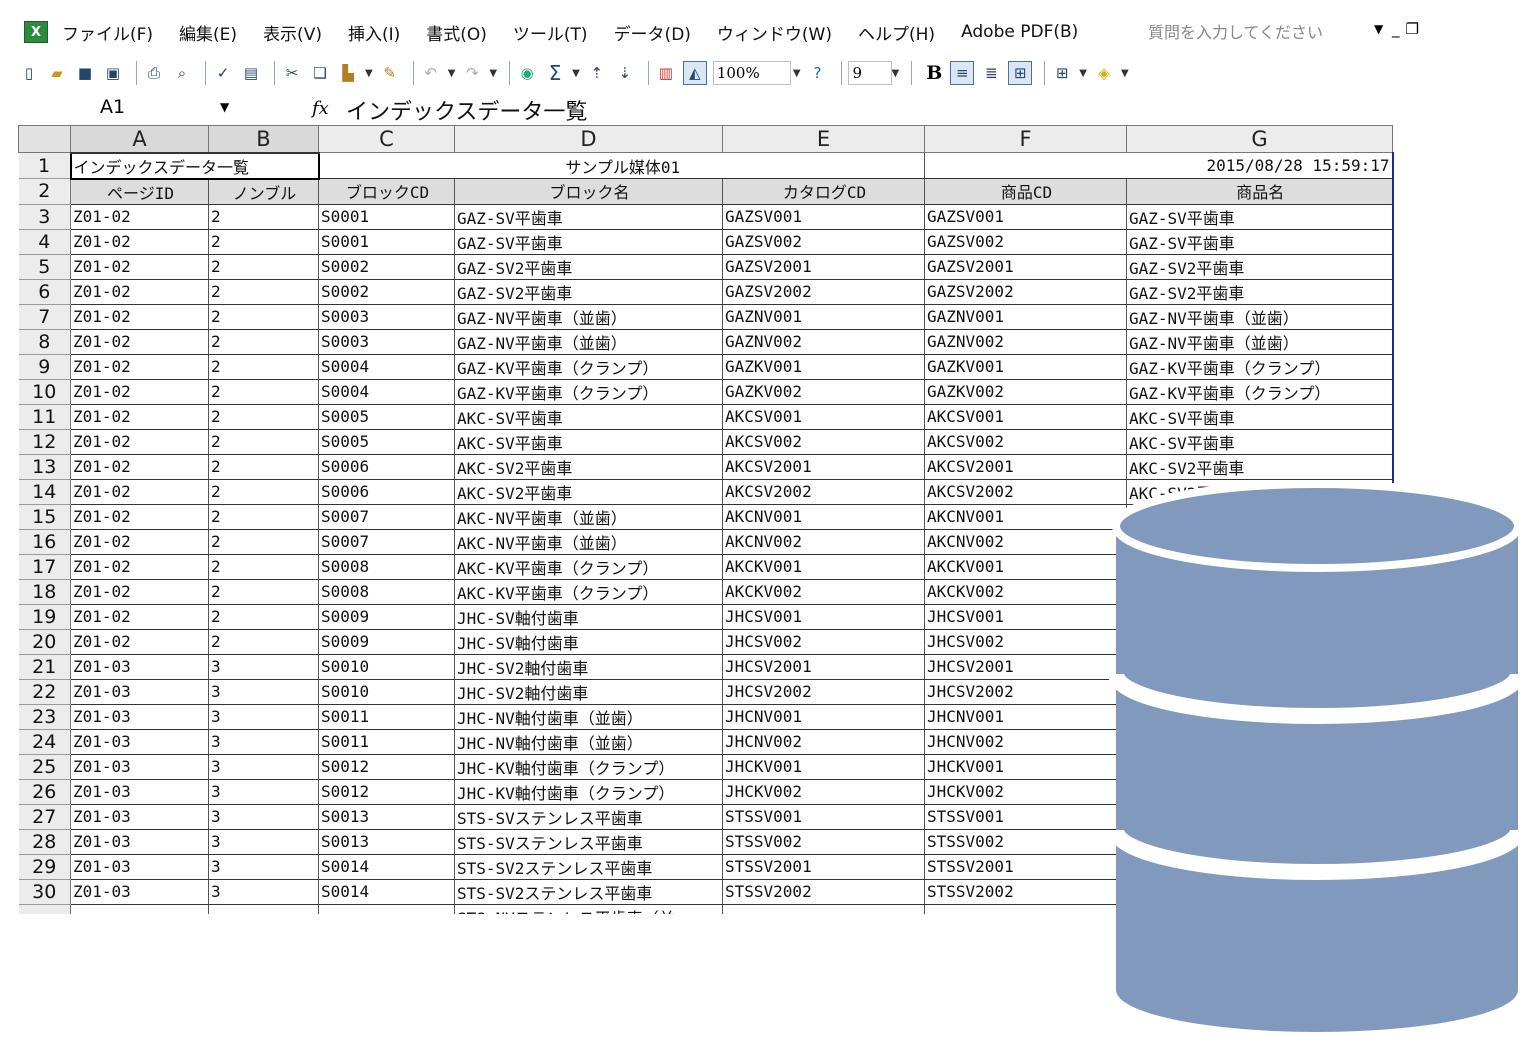 Image resolution: width=1526 pixels, height=1044 pixels. What do you see at coordinates (386, 191) in the screenshot?
I see `header-cell-block-cd: ブロックCD` at bounding box center [386, 191].